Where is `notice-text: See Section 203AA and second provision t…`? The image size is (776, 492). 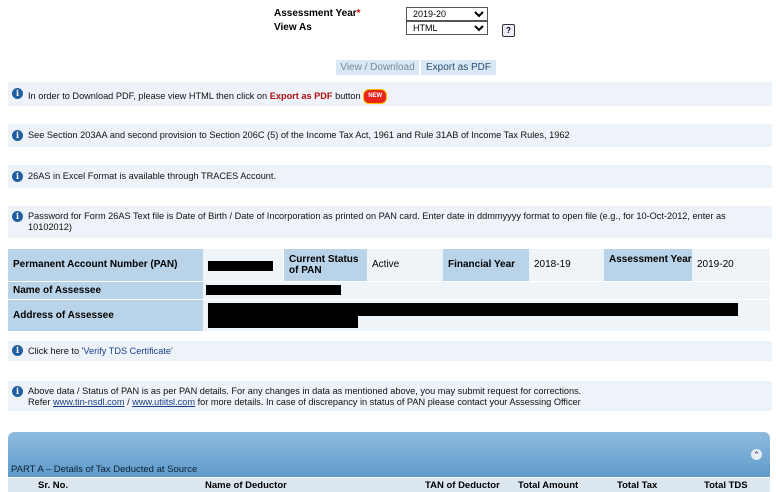
notice-text: See Section 203AA and second provision t… is located at coordinates (299, 135).